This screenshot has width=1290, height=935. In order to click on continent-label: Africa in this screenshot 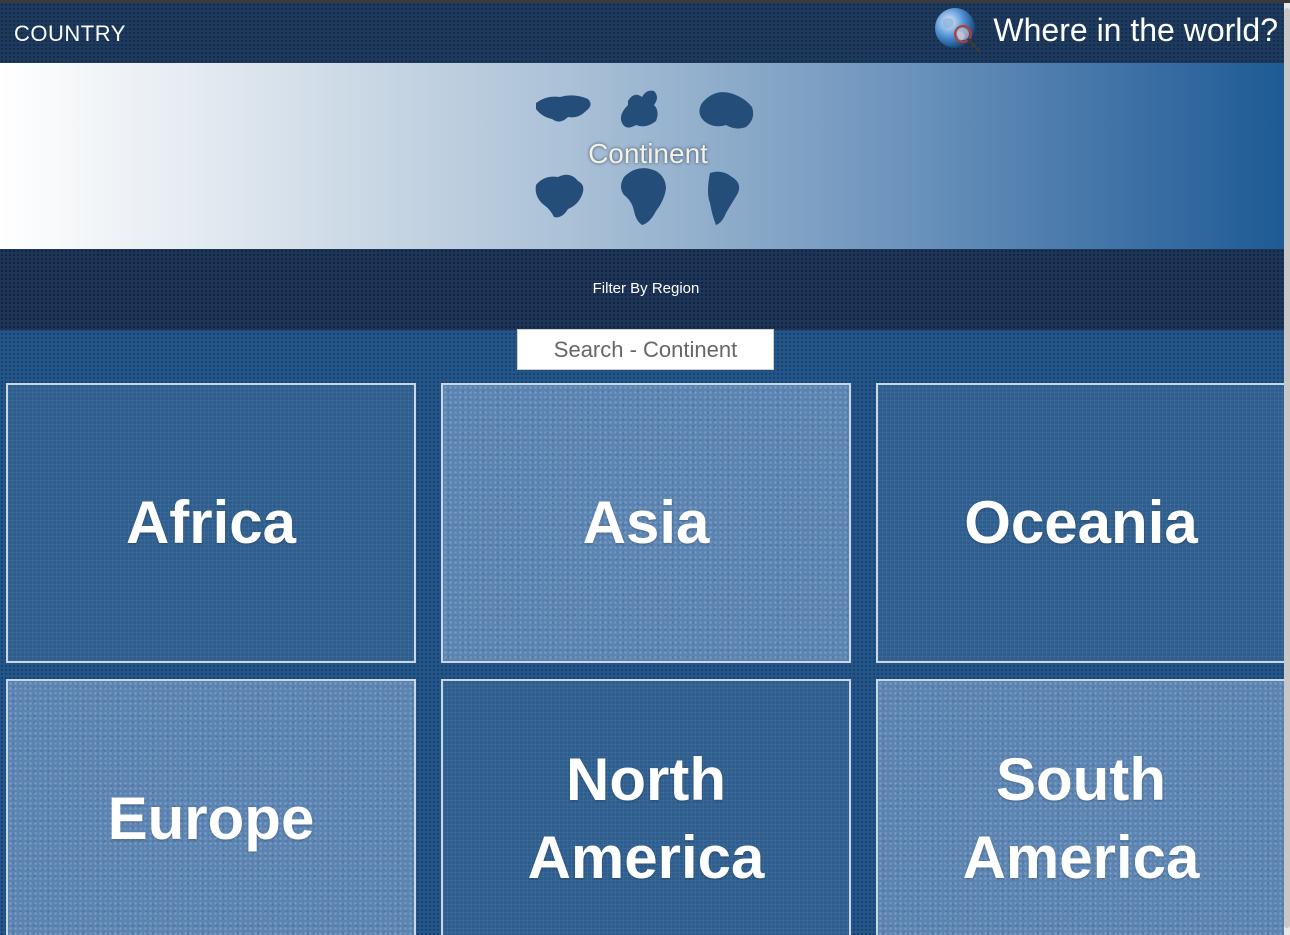, I will do `click(211, 522)`.